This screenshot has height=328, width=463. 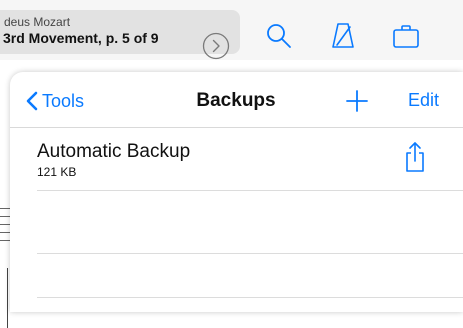 I want to click on chevron-left-icon, so click(x=32, y=101).